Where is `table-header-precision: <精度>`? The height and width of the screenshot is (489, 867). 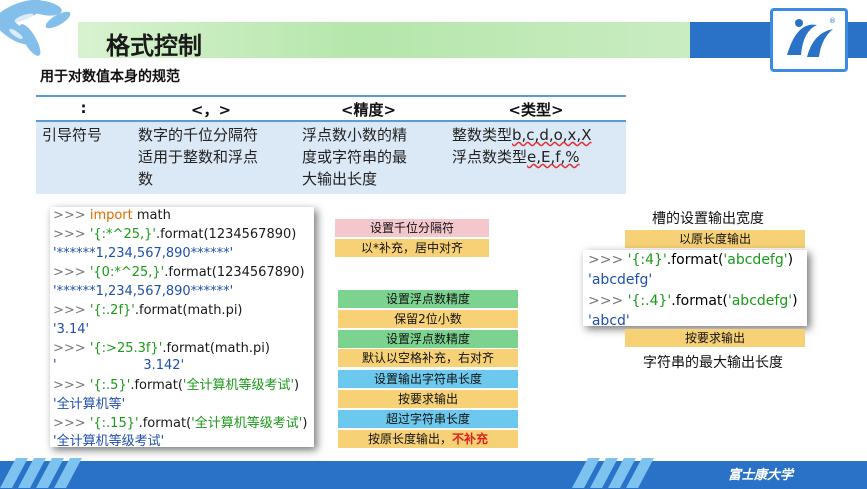 table-header-precision: <精度> is located at coordinates (368, 110).